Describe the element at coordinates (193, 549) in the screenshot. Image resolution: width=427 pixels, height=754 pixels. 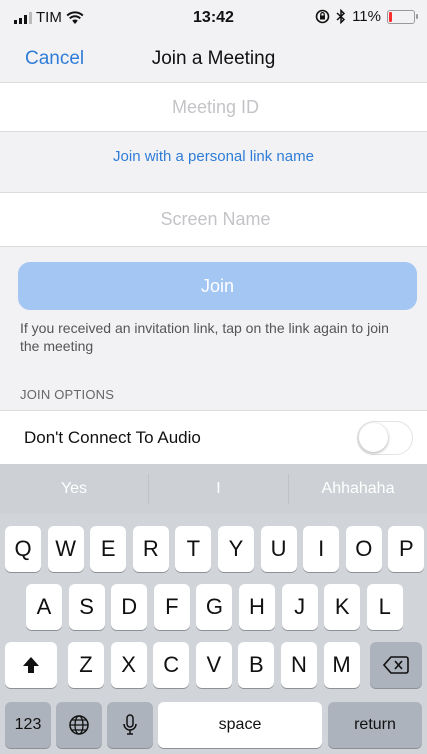
I see `key-t: T` at that location.